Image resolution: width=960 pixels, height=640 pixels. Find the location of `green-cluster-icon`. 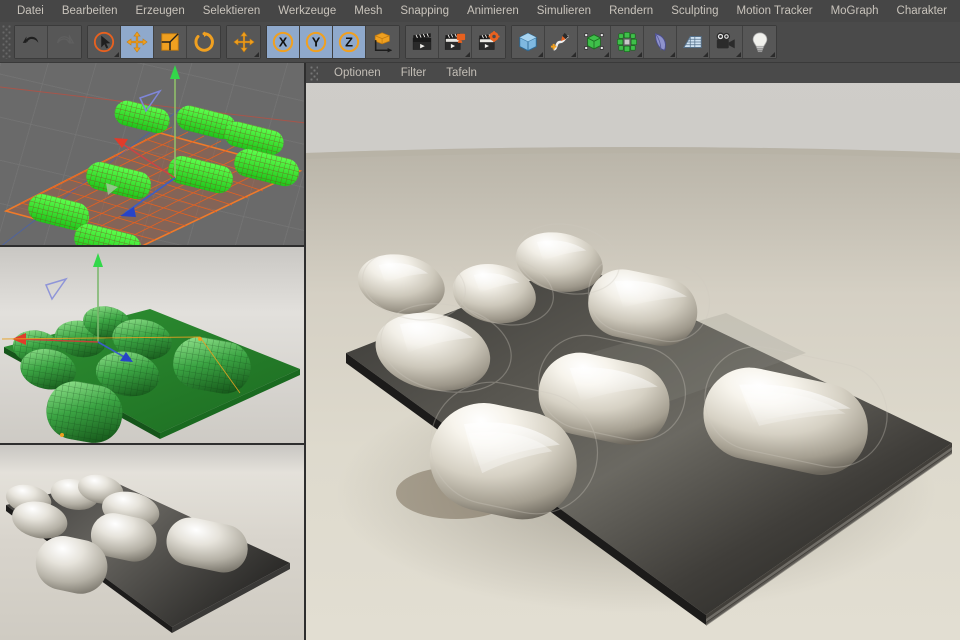

green-cluster-icon is located at coordinates (627, 42).